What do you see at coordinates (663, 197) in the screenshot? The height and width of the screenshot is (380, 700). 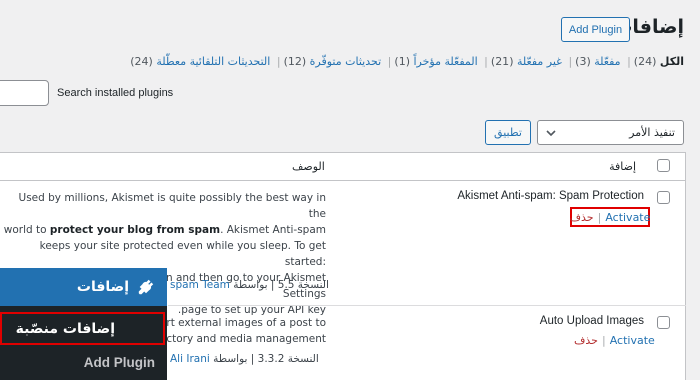 I see `row-checkbox-akismet` at bounding box center [663, 197].